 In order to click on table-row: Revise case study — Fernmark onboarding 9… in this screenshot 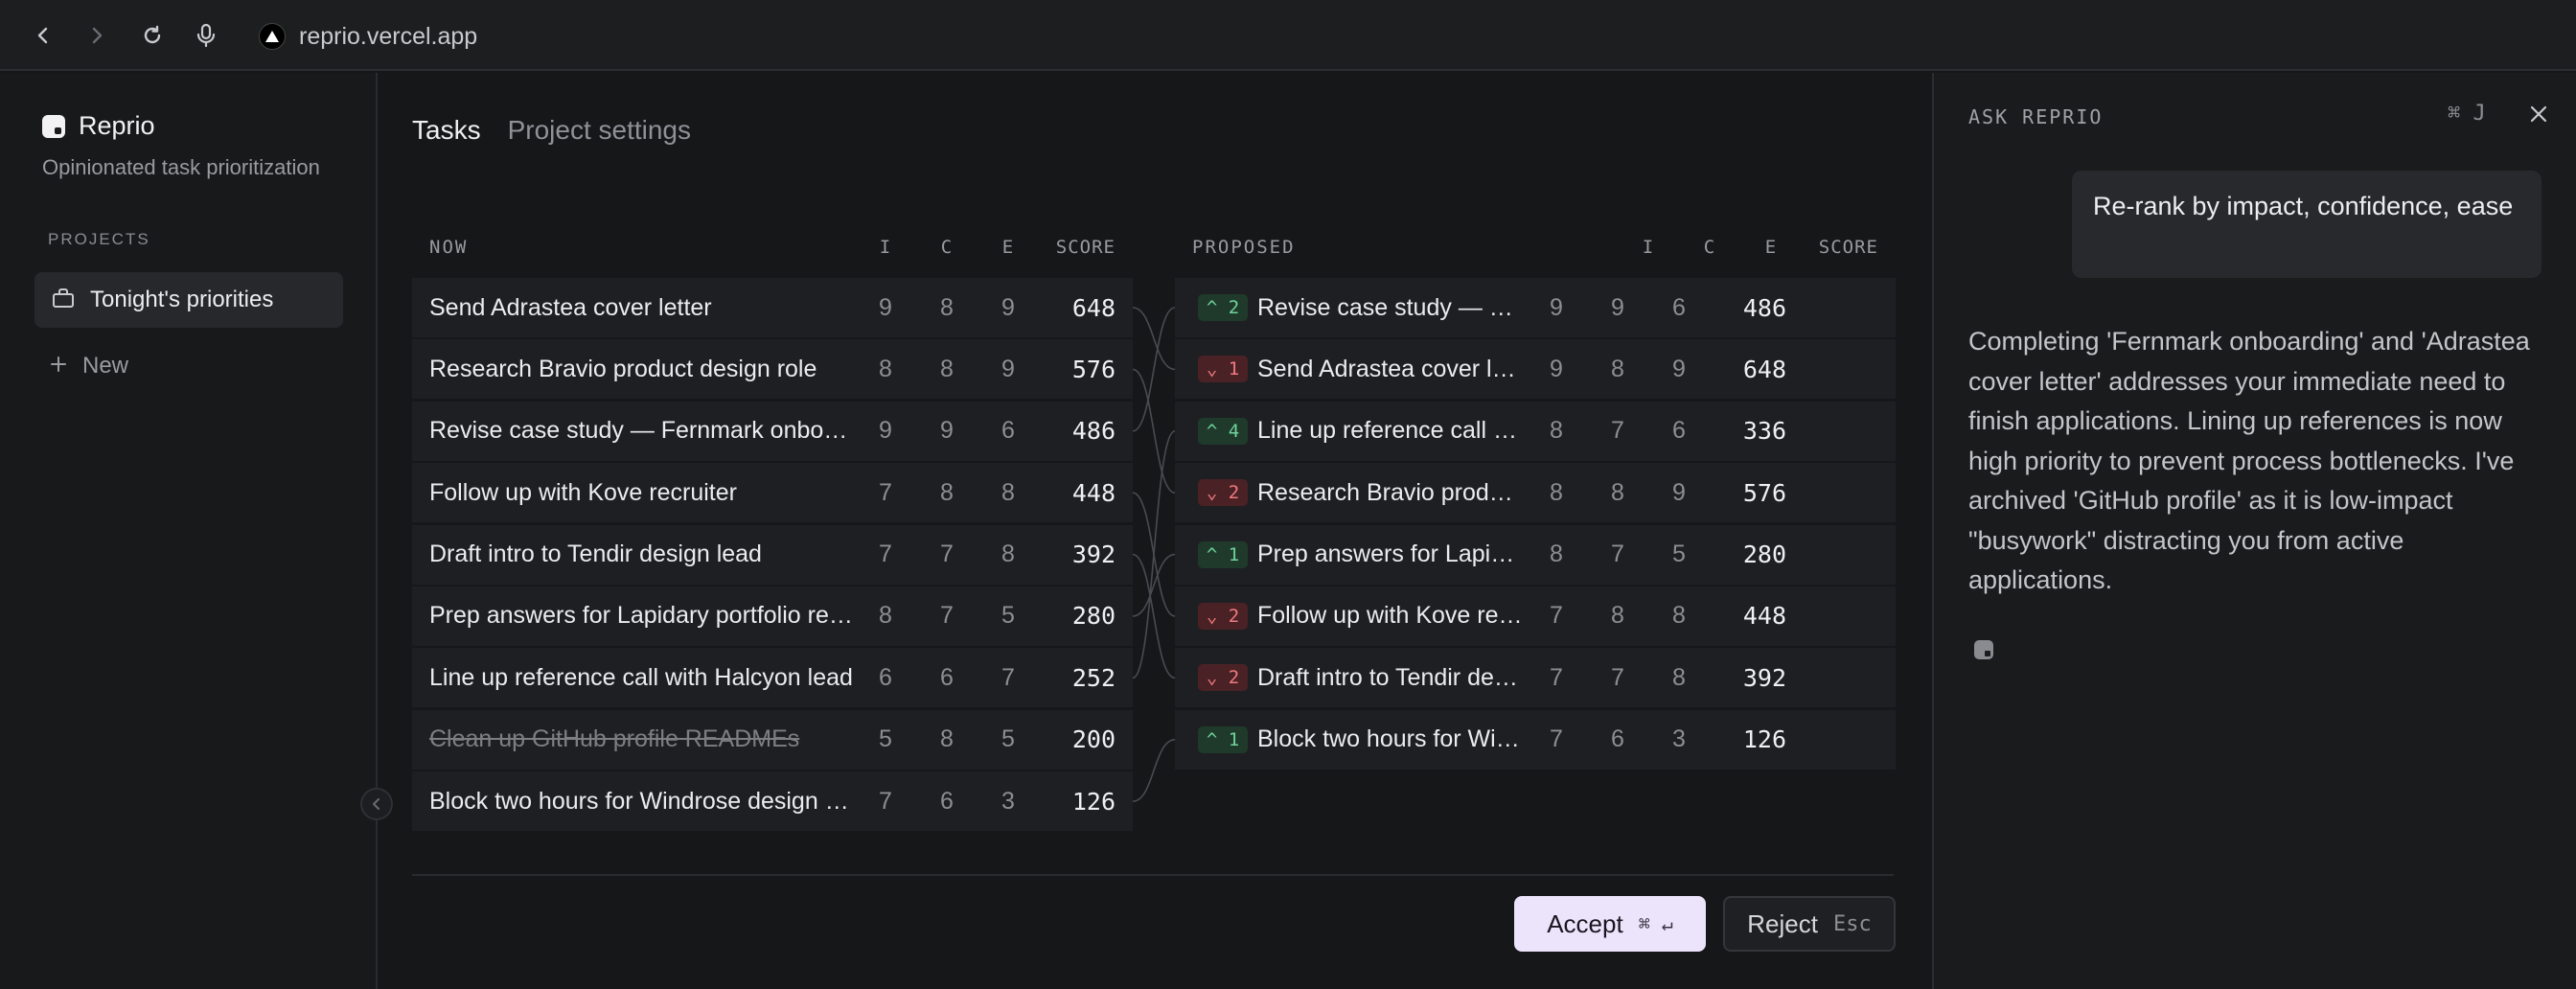, I will do `click(772, 431)`.